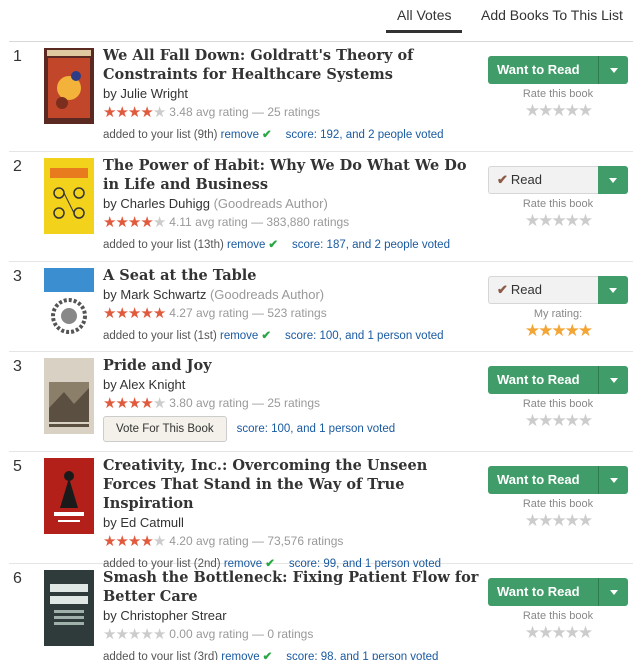 The width and height of the screenshot is (639, 660). I want to click on shelf-label: Read, so click(526, 289).